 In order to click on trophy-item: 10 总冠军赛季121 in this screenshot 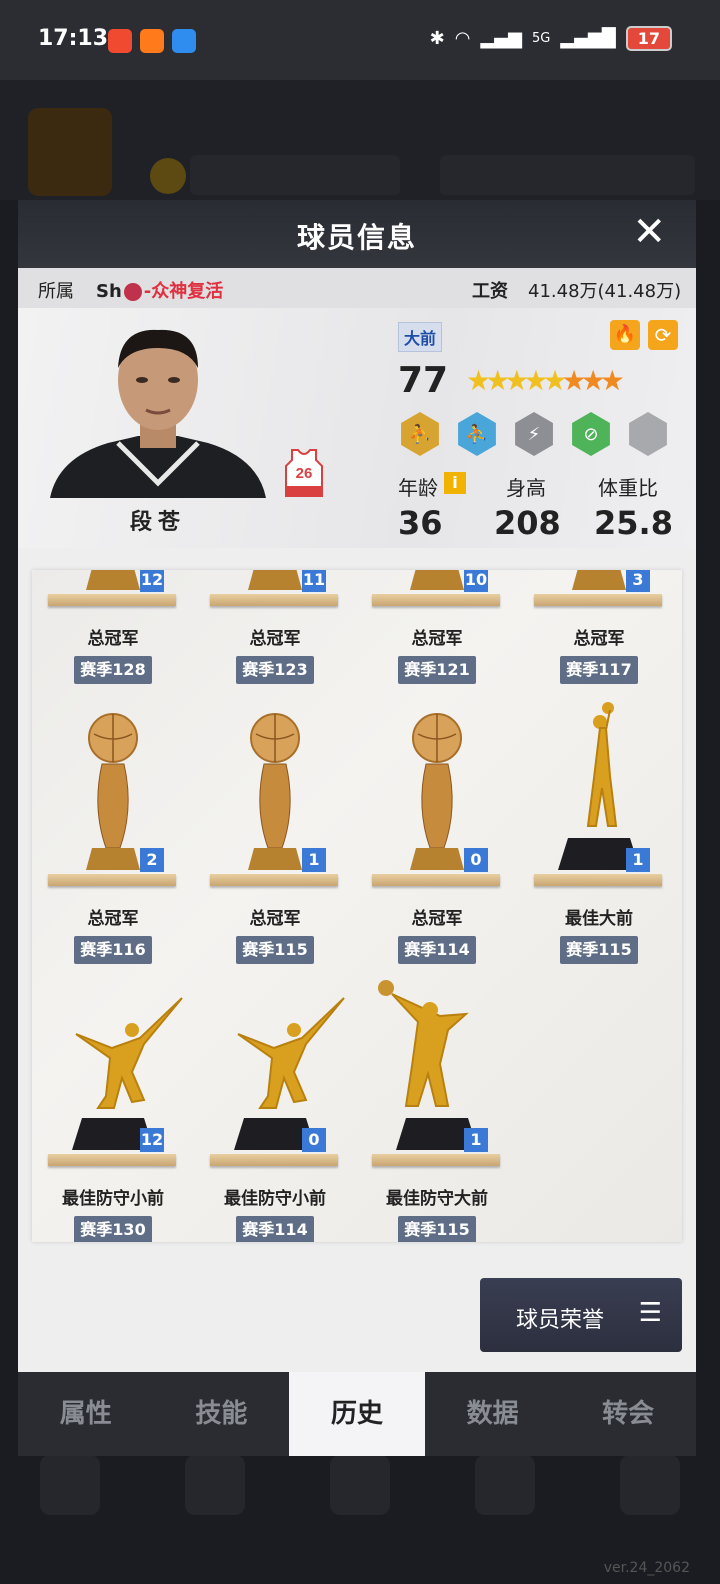, I will do `click(437, 629)`.